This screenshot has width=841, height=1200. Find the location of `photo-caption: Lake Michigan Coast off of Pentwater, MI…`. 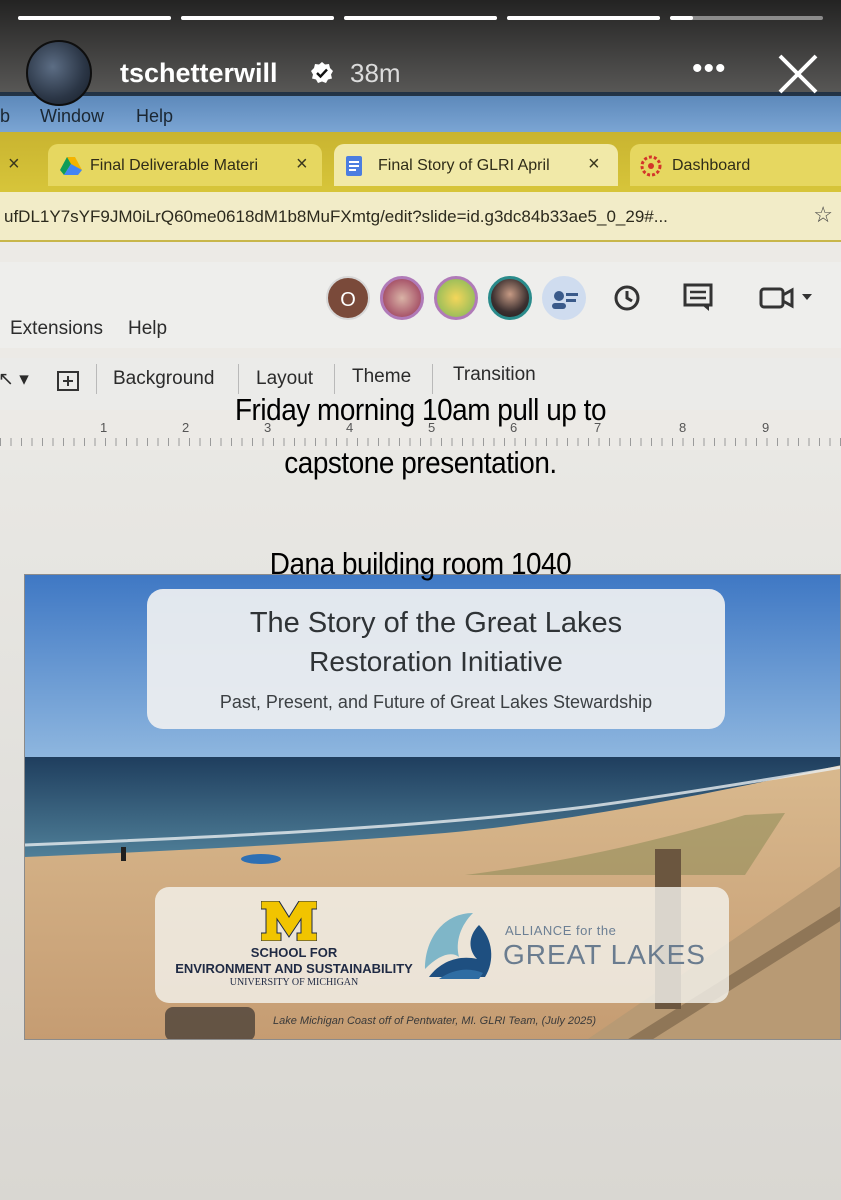

photo-caption: Lake Michigan Coast off of Pentwater, MI… is located at coordinates (435, 1021).